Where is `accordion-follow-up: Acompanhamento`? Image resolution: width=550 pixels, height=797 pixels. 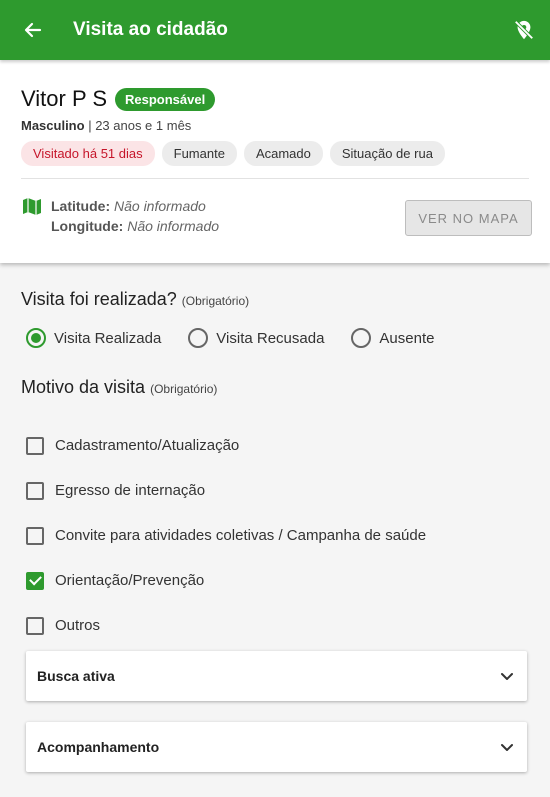 accordion-follow-up: Acompanhamento is located at coordinates (276, 747).